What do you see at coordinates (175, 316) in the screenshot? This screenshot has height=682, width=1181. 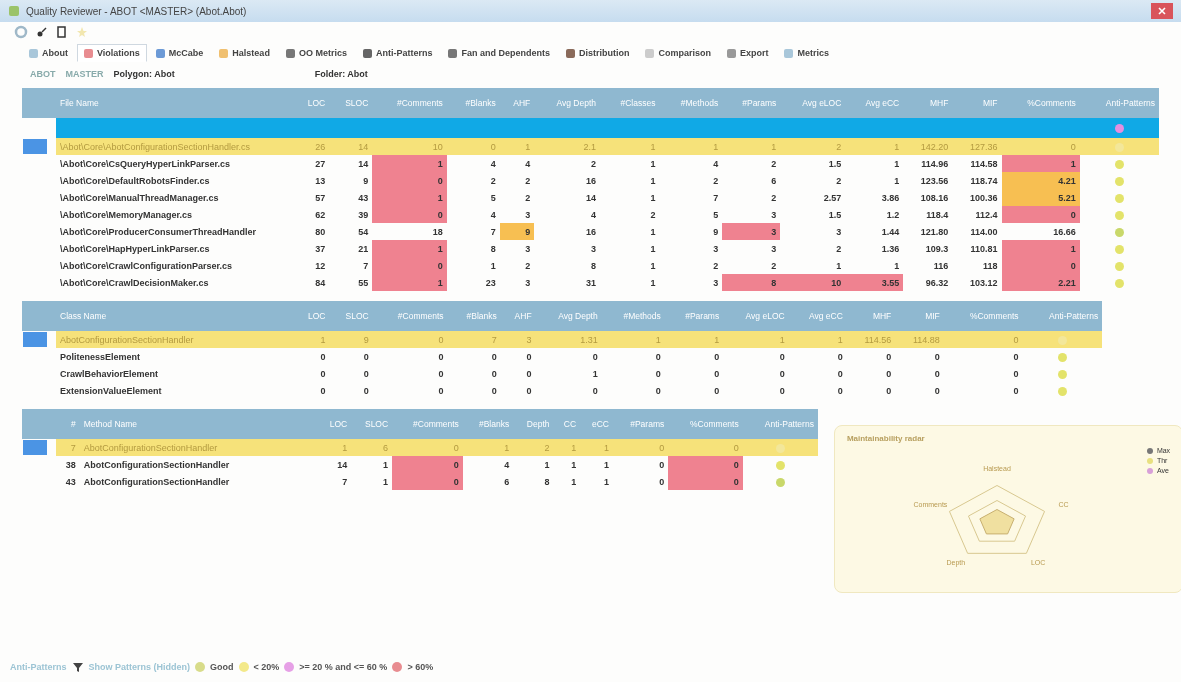 I see `column-header: Class Name` at bounding box center [175, 316].